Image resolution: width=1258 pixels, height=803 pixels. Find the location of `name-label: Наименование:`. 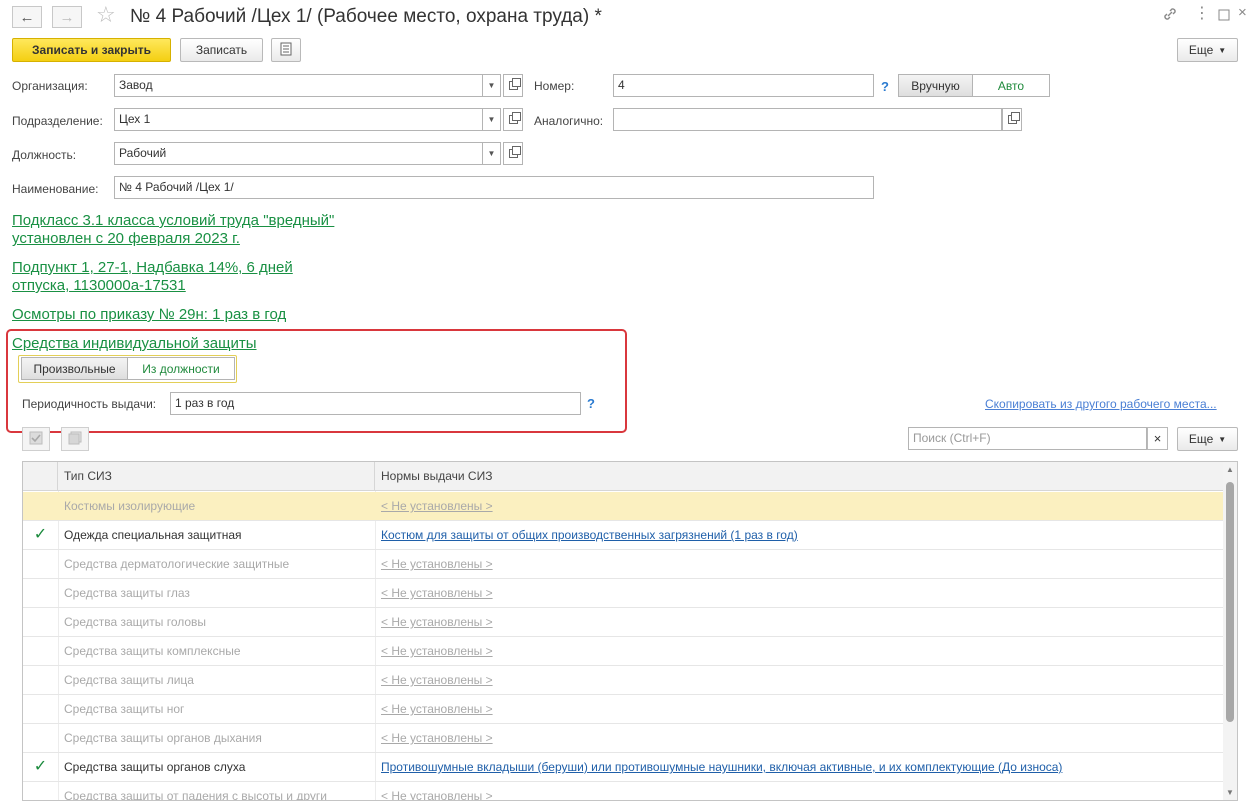

name-label: Наименование: is located at coordinates (55, 189).